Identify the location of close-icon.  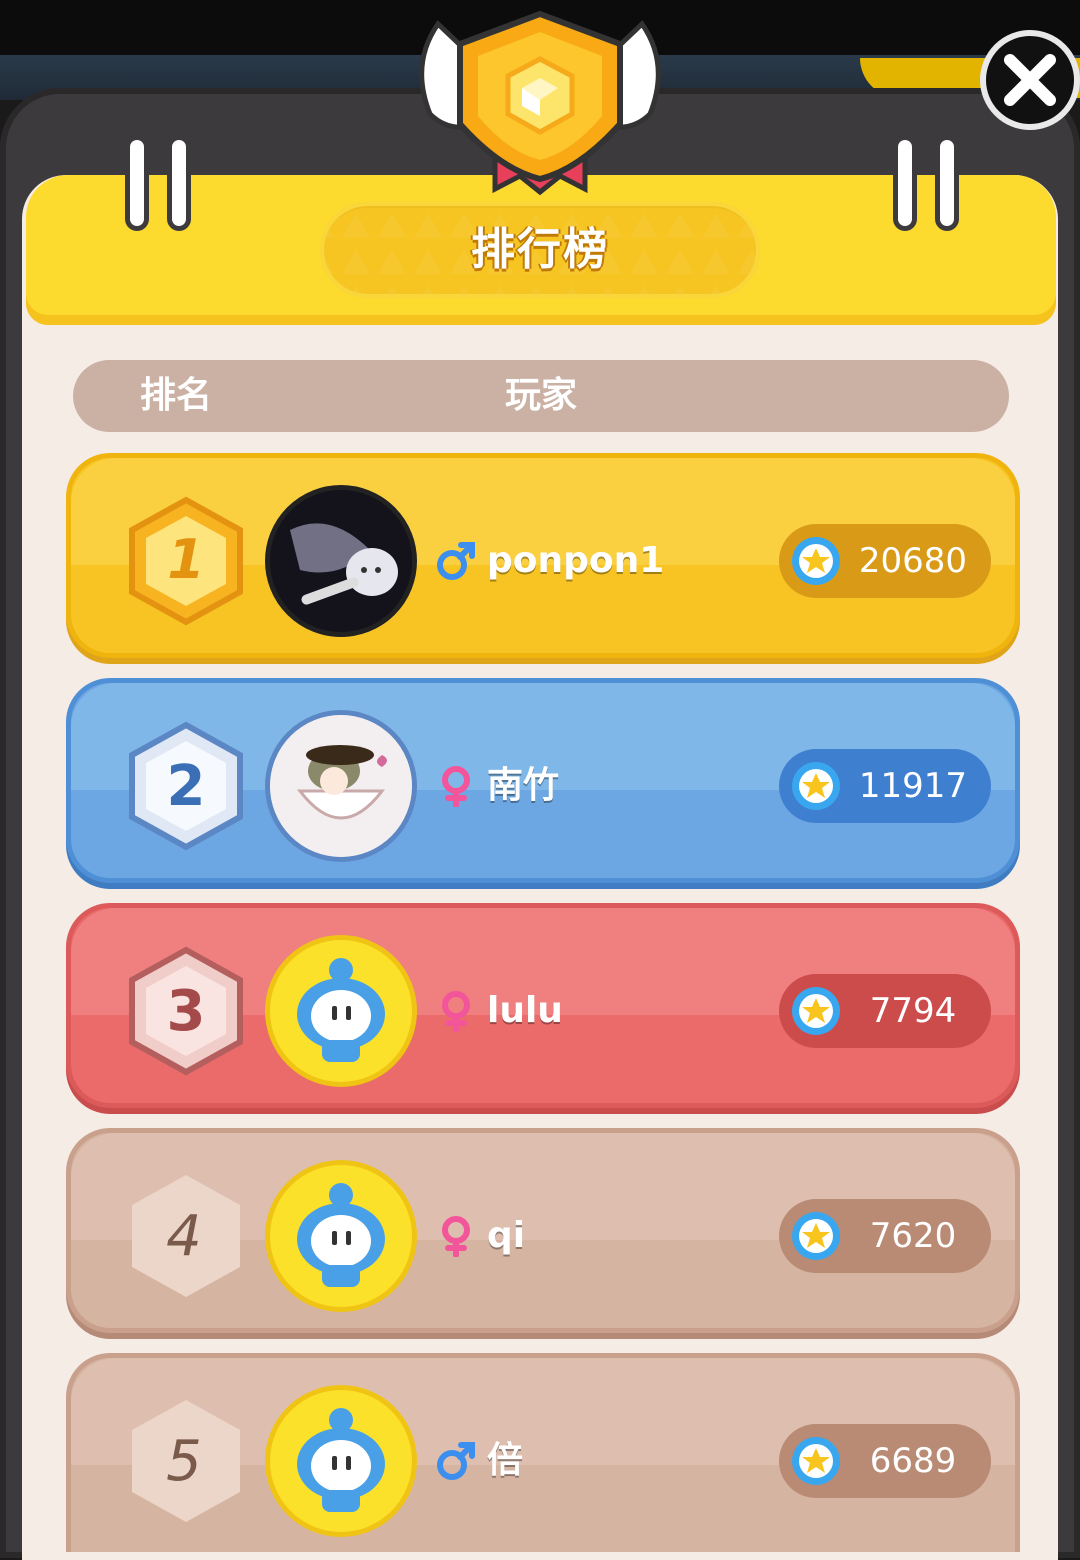
(1030, 80).